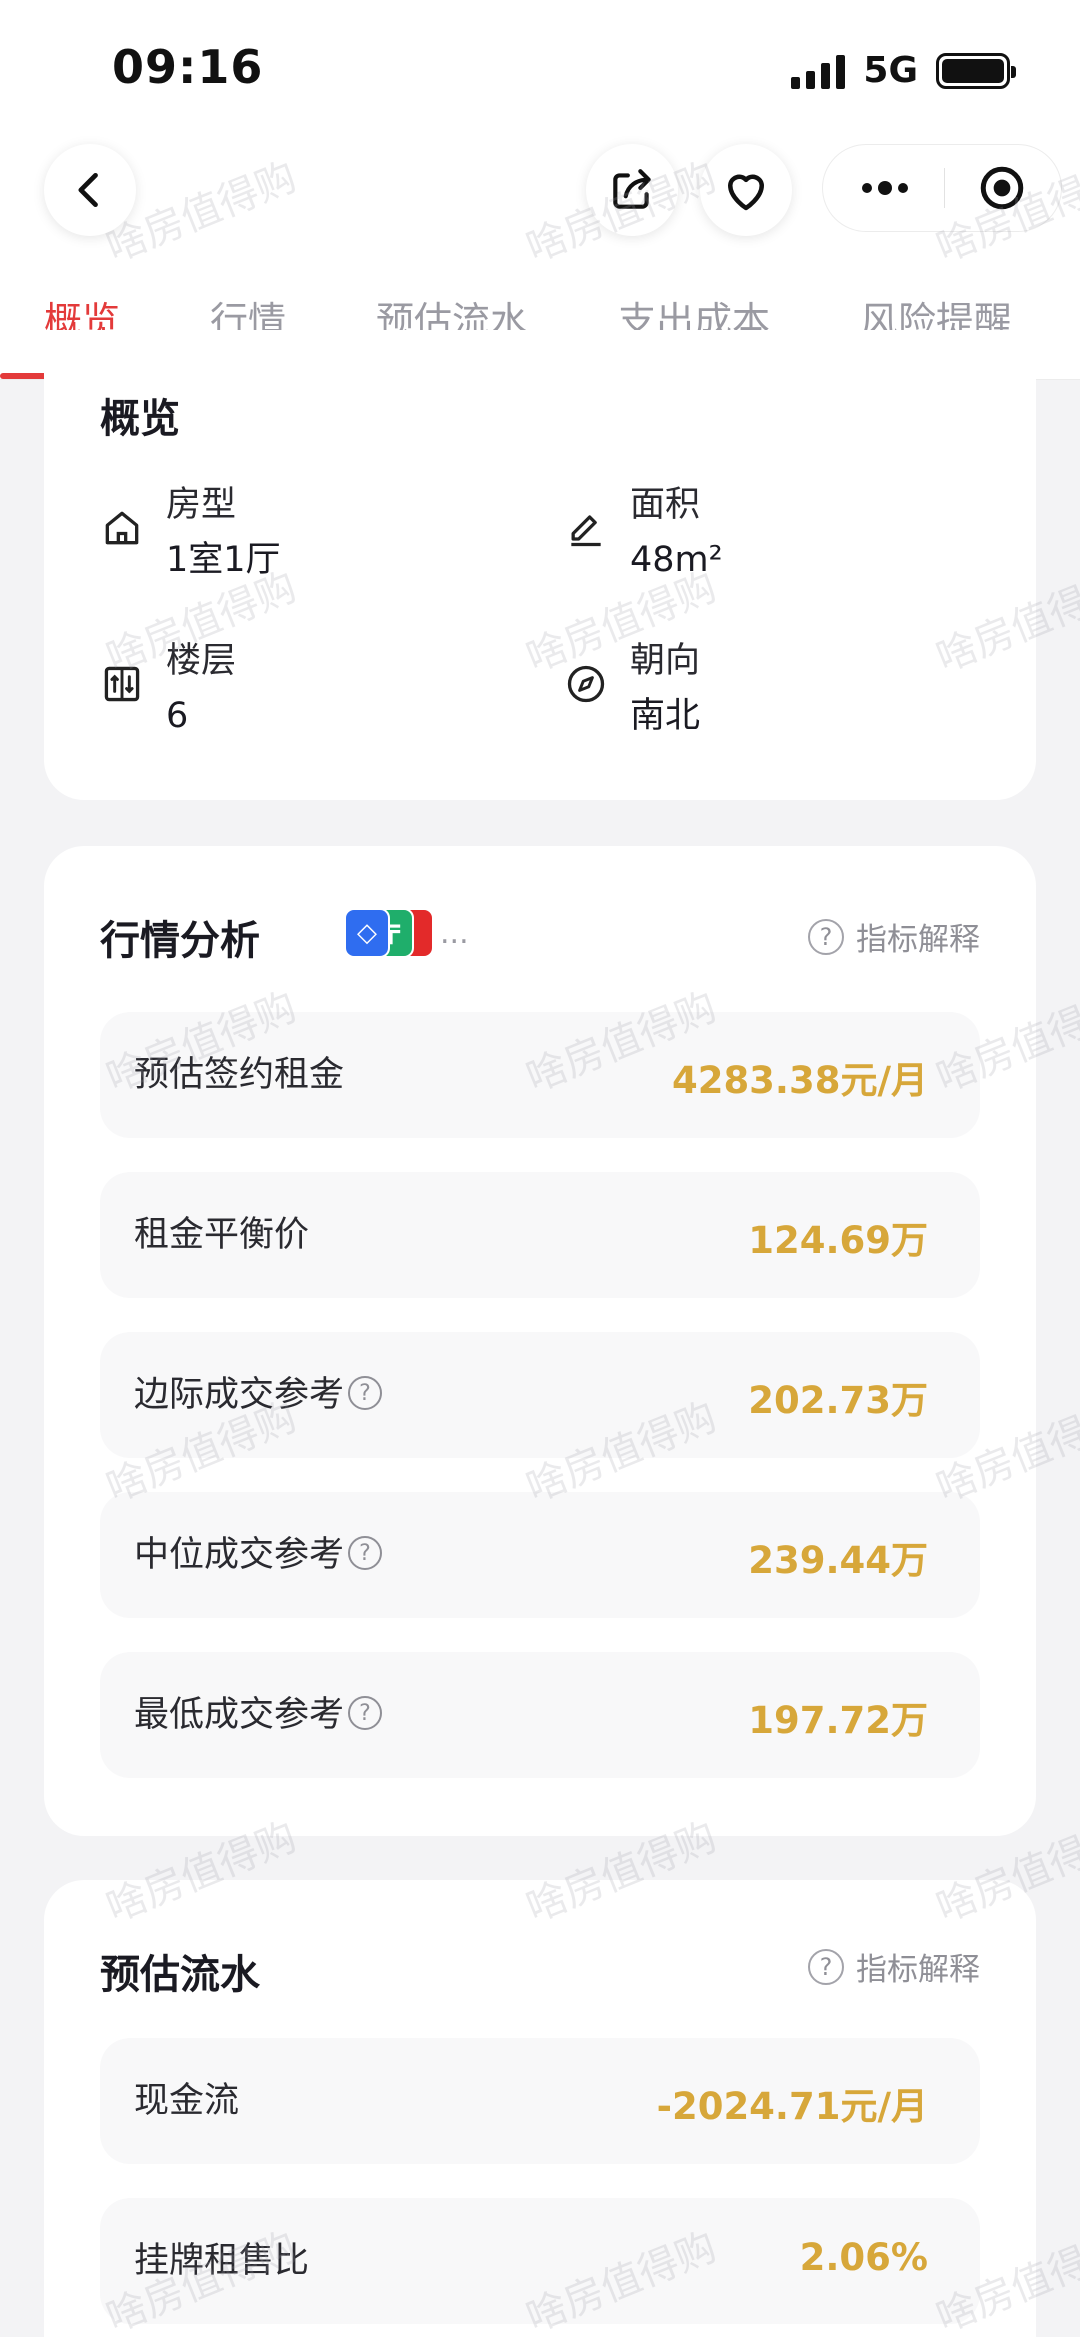 The image size is (1080, 2337). I want to click on overview-title: 概览, so click(140, 419).